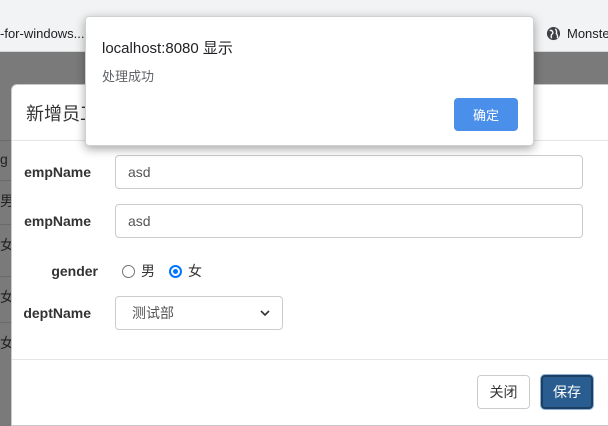  Describe the element at coordinates (195, 271) in the screenshot. I see `gender-female-label: 女` at that location.